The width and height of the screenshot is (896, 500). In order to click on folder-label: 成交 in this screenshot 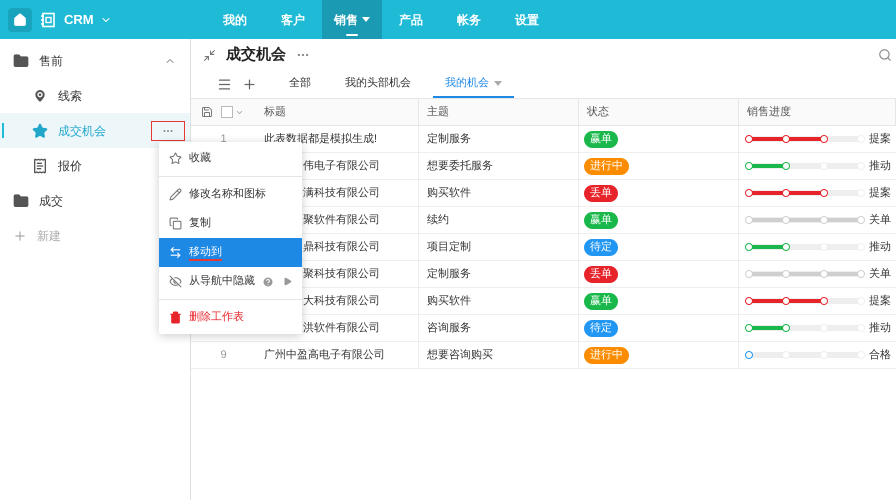, I will do `click(51, 201)`.